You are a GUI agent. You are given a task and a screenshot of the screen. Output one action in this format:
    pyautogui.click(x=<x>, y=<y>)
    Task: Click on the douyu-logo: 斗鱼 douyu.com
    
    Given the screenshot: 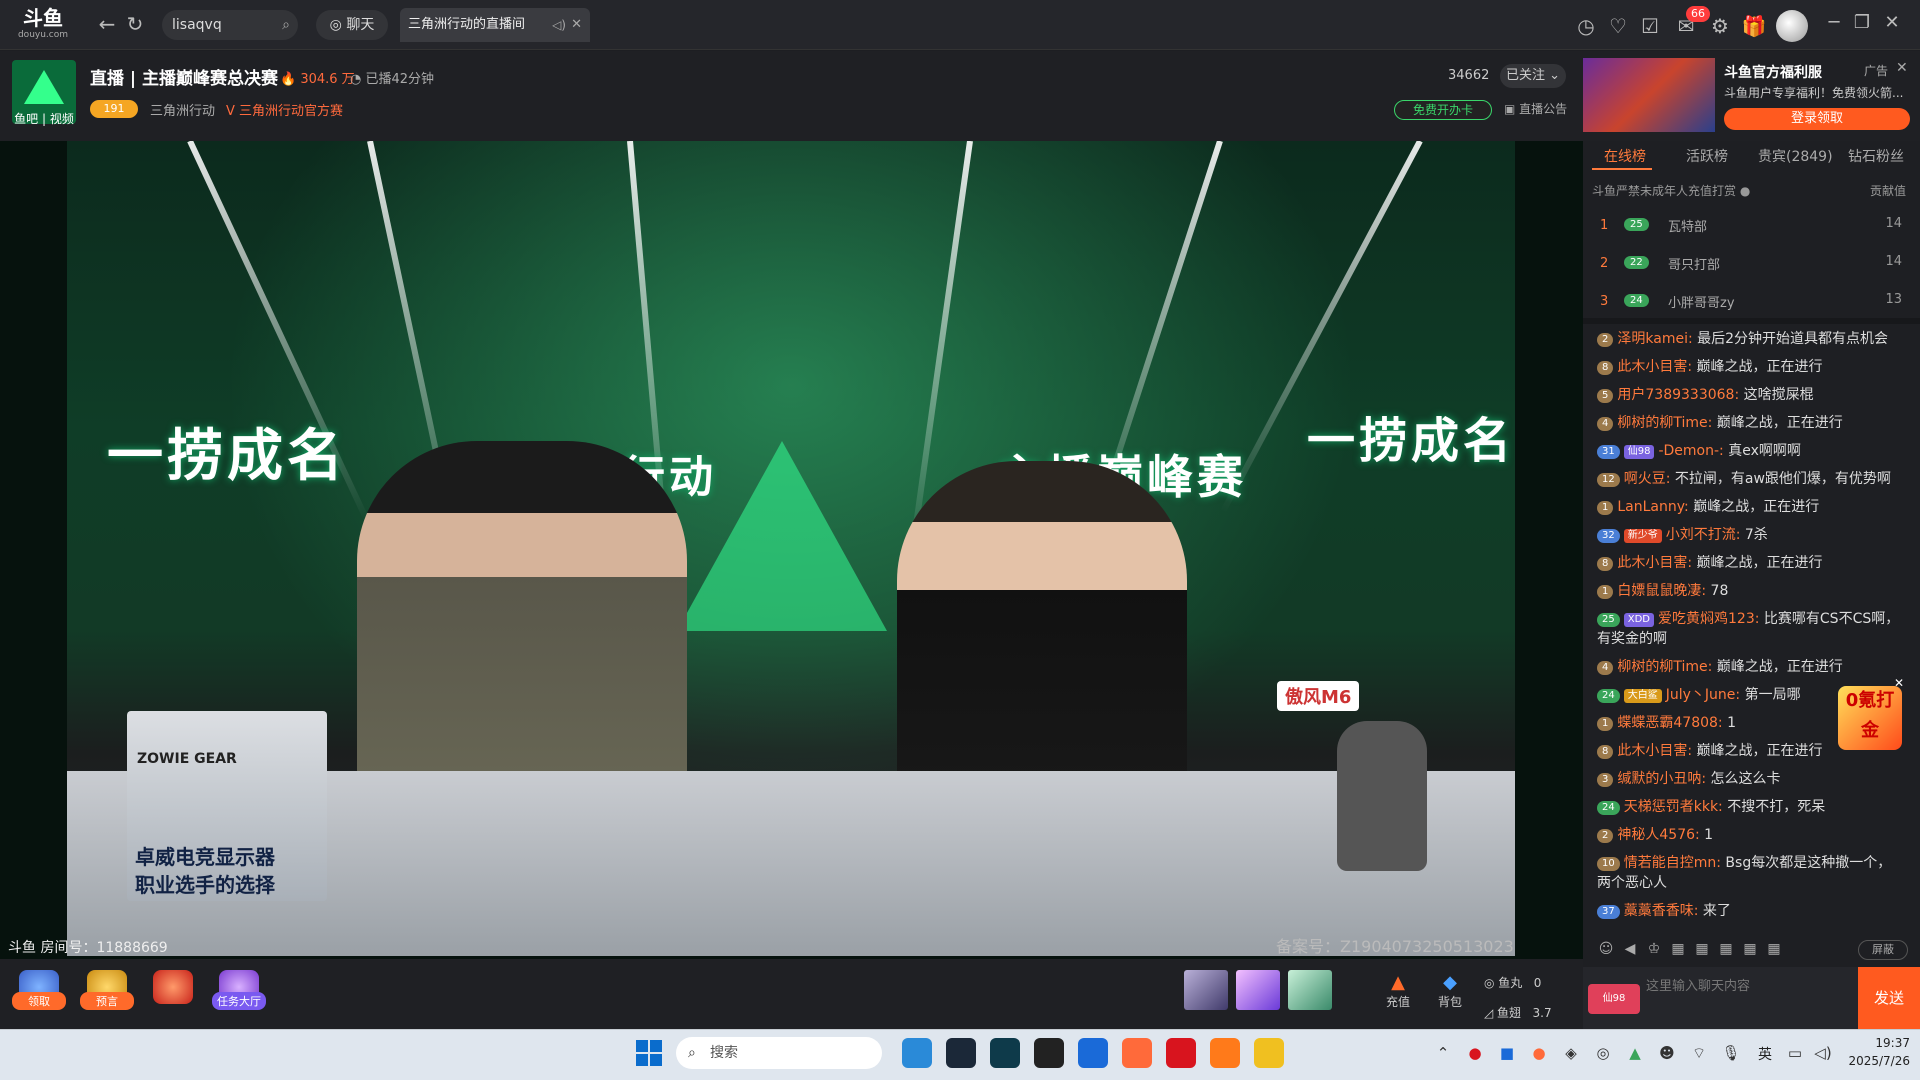 What is the action you would take?
    pyautogui.click(x=43, y=31)
    